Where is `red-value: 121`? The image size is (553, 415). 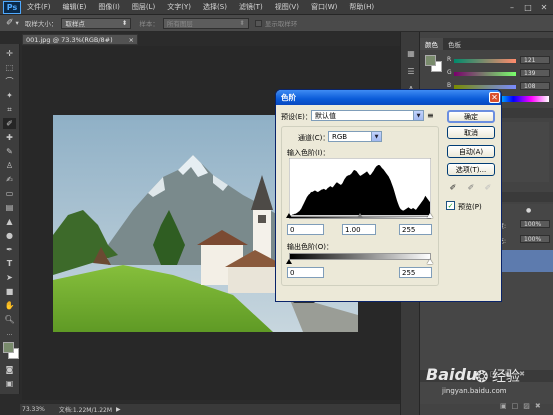 red-value: 121 is located at coordinates (535, 60).